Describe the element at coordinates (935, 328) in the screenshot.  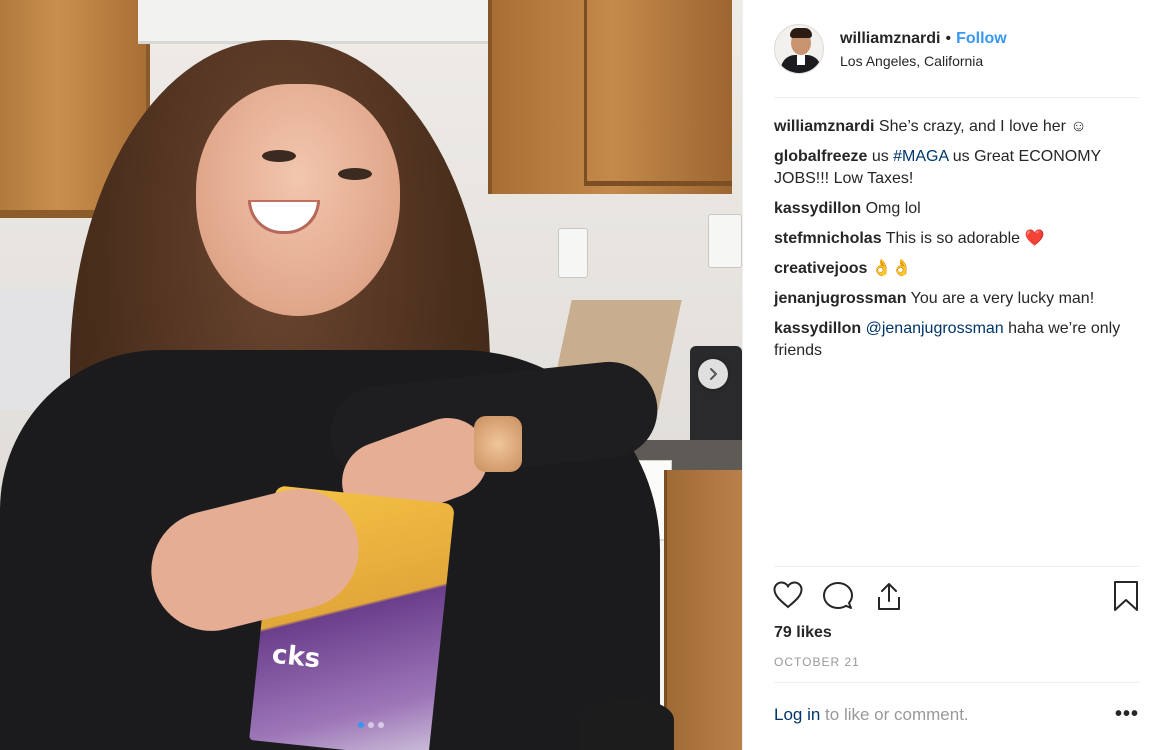
I see `comment-tag-link: @jenanjugrossman` at that location.